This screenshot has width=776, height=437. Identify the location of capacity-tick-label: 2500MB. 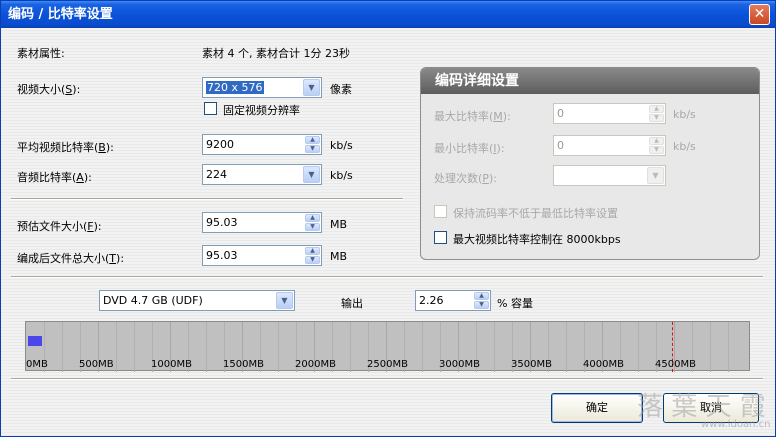
(387, 364).